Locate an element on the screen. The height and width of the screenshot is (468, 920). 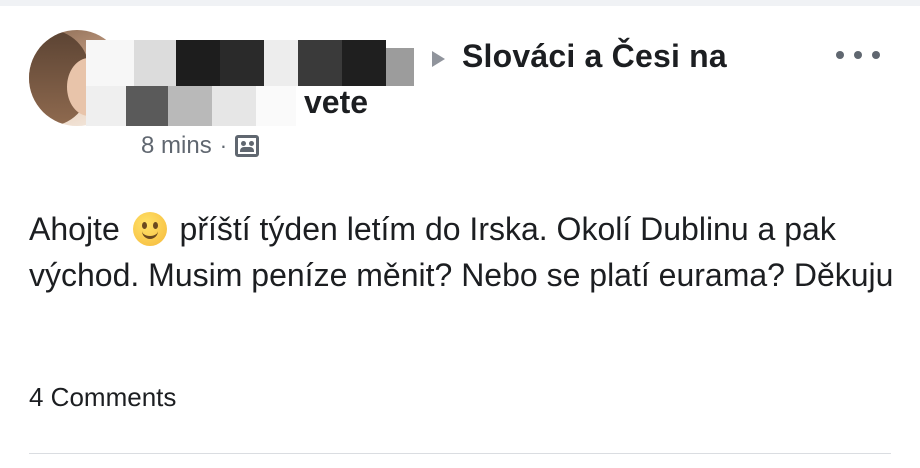
group-name-link: Slováci a Česi na is located at coordinates (594, 56).